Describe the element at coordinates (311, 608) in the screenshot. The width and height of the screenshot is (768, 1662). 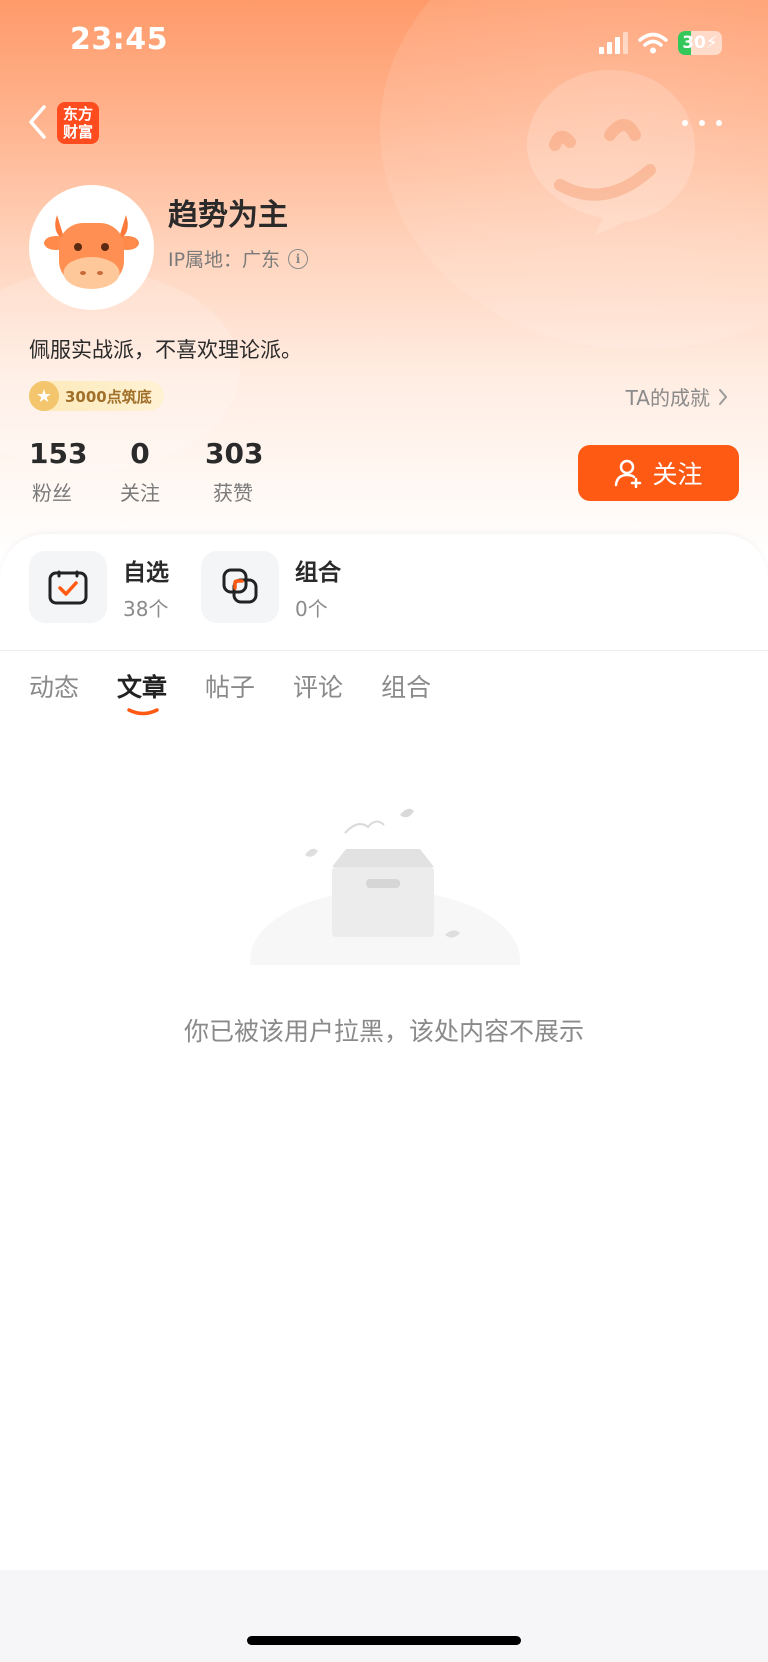
I see `portfolio-count: 0个` at that location.